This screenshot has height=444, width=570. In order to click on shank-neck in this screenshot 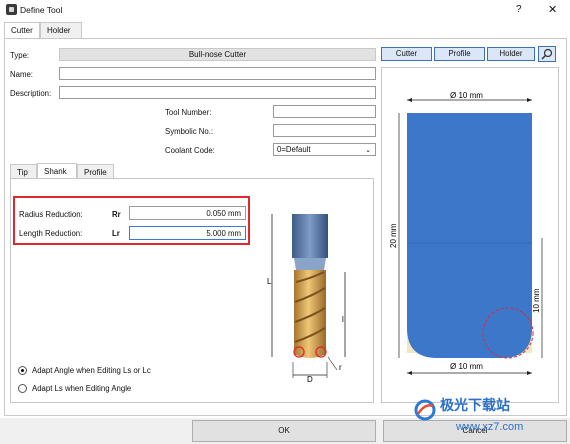, I will do `click(310, 264)`.